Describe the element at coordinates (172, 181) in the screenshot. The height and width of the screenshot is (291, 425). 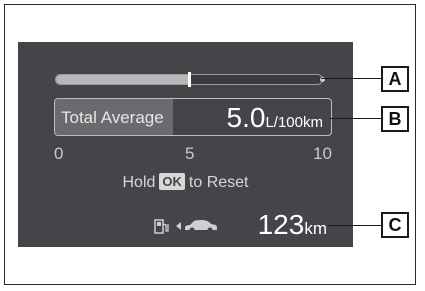
I see `ok-key-icon: OK` at that location.